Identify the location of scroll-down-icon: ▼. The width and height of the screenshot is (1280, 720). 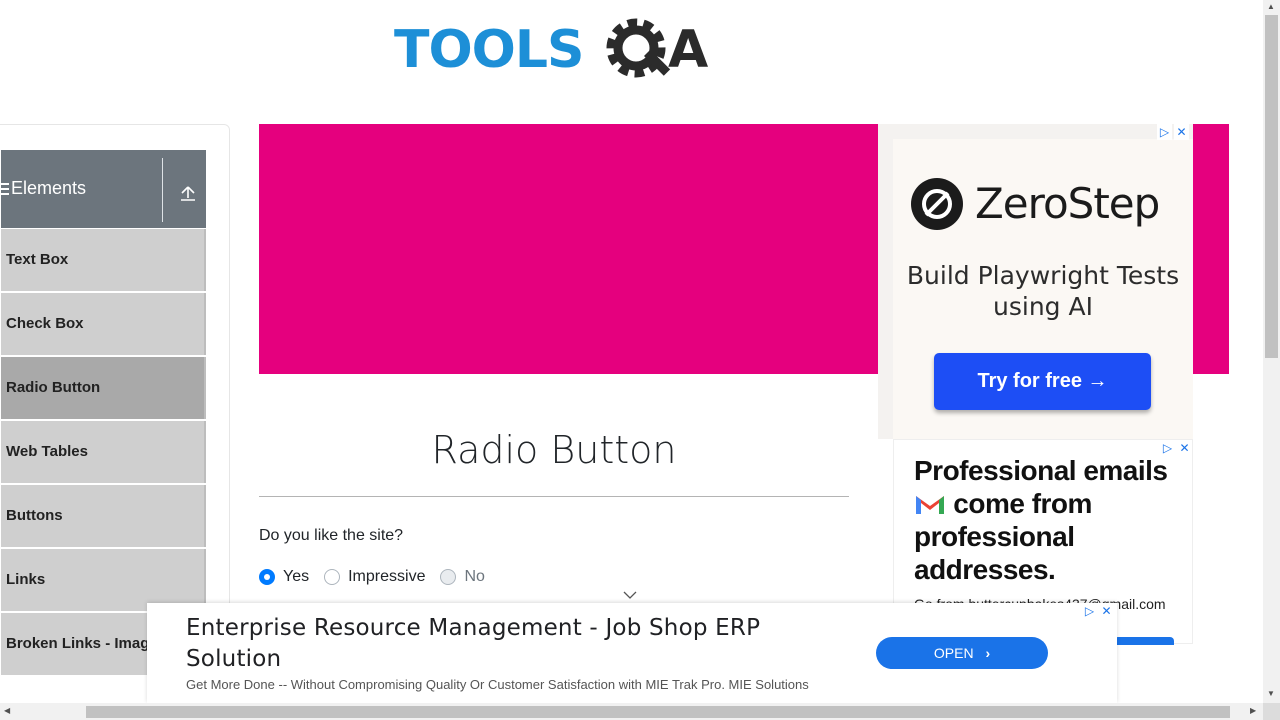
(1271, 693).